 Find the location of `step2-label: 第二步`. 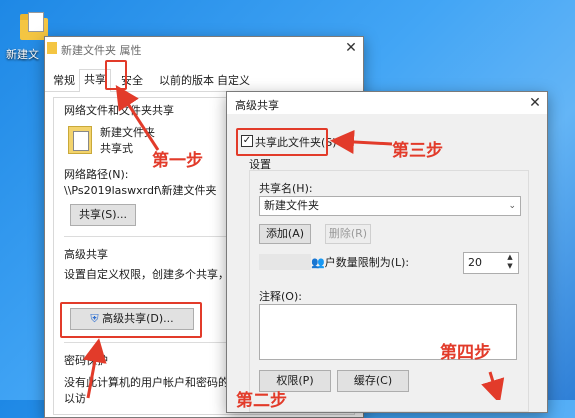

step2-label: 第二步 is located at coordinates (261, 401).